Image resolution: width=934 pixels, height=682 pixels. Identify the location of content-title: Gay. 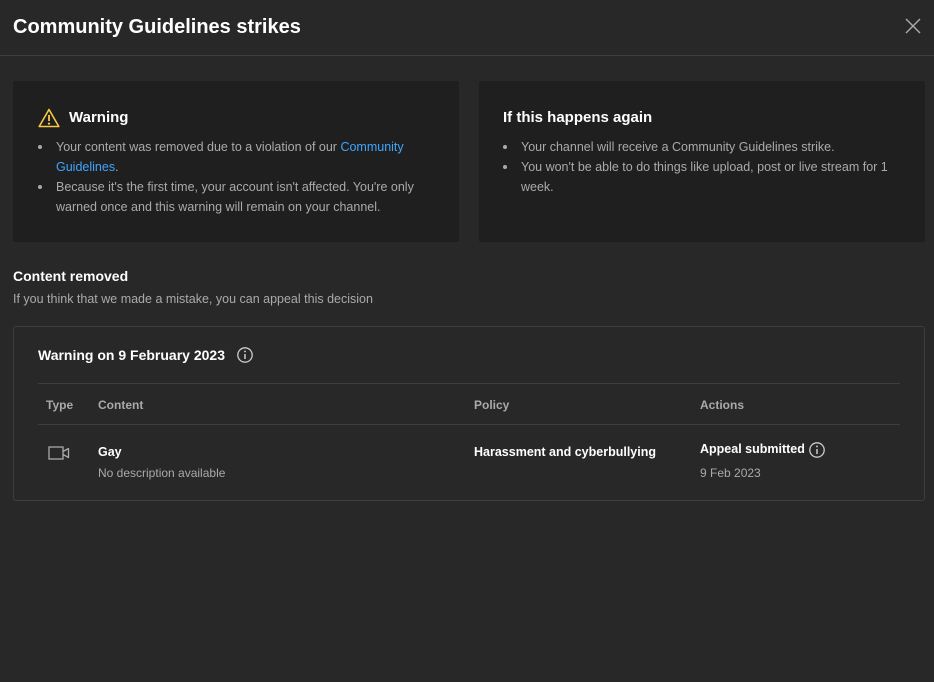
(110, 452).